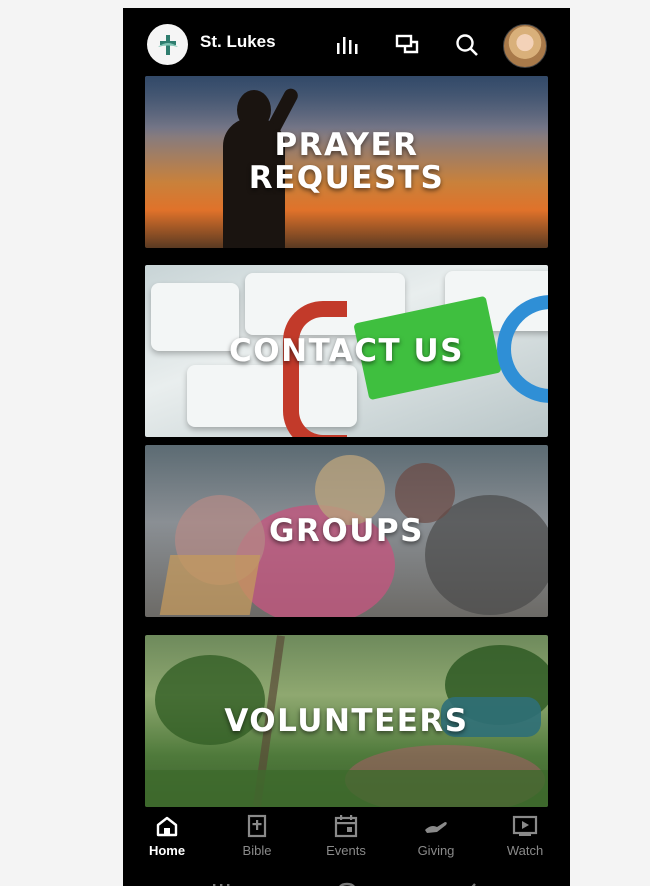  I want to click on chat-icon, so click(408, 45).